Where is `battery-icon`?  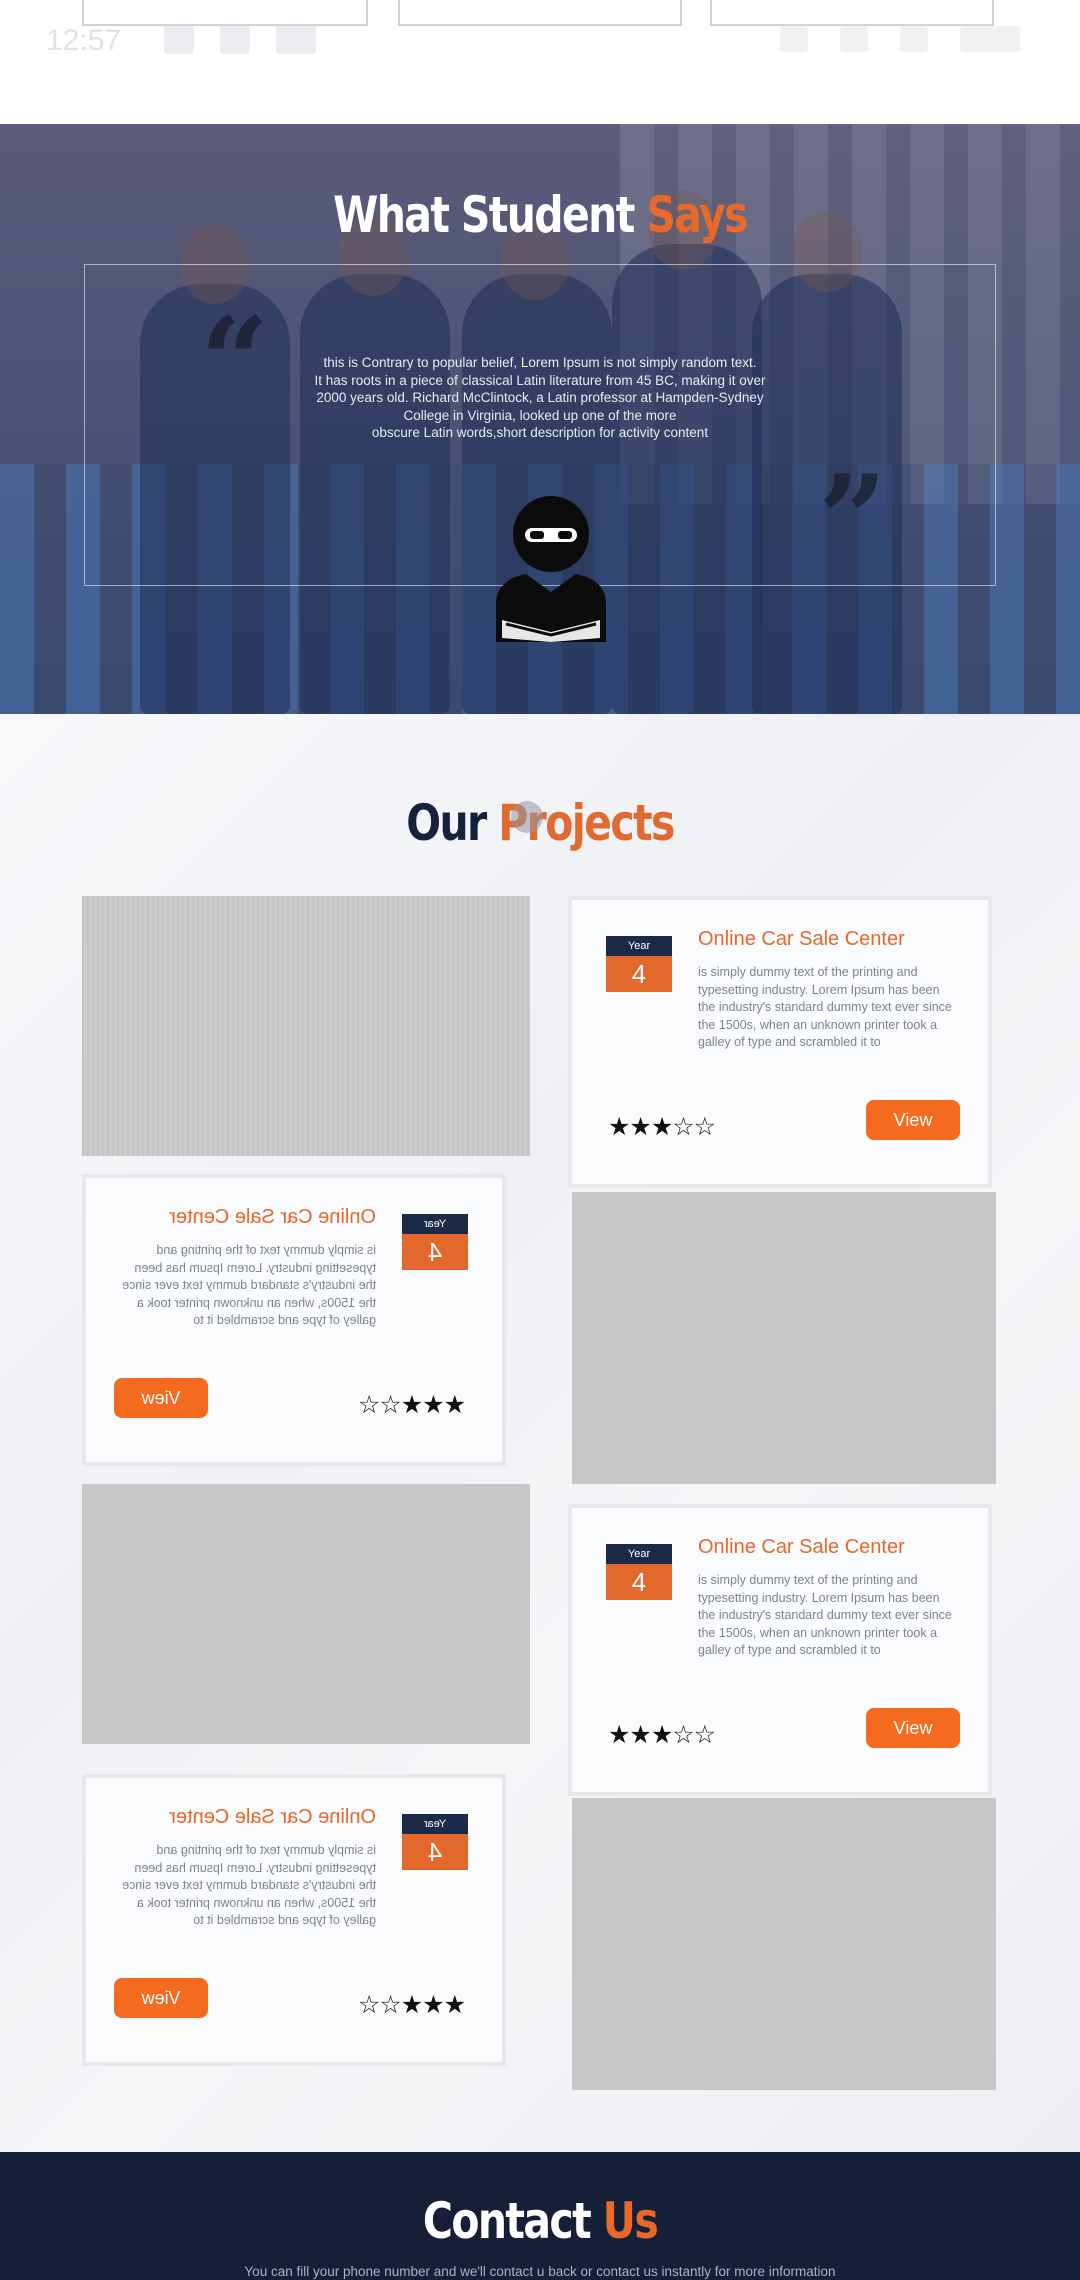
battery-icon is located at coordinates (990, 39).